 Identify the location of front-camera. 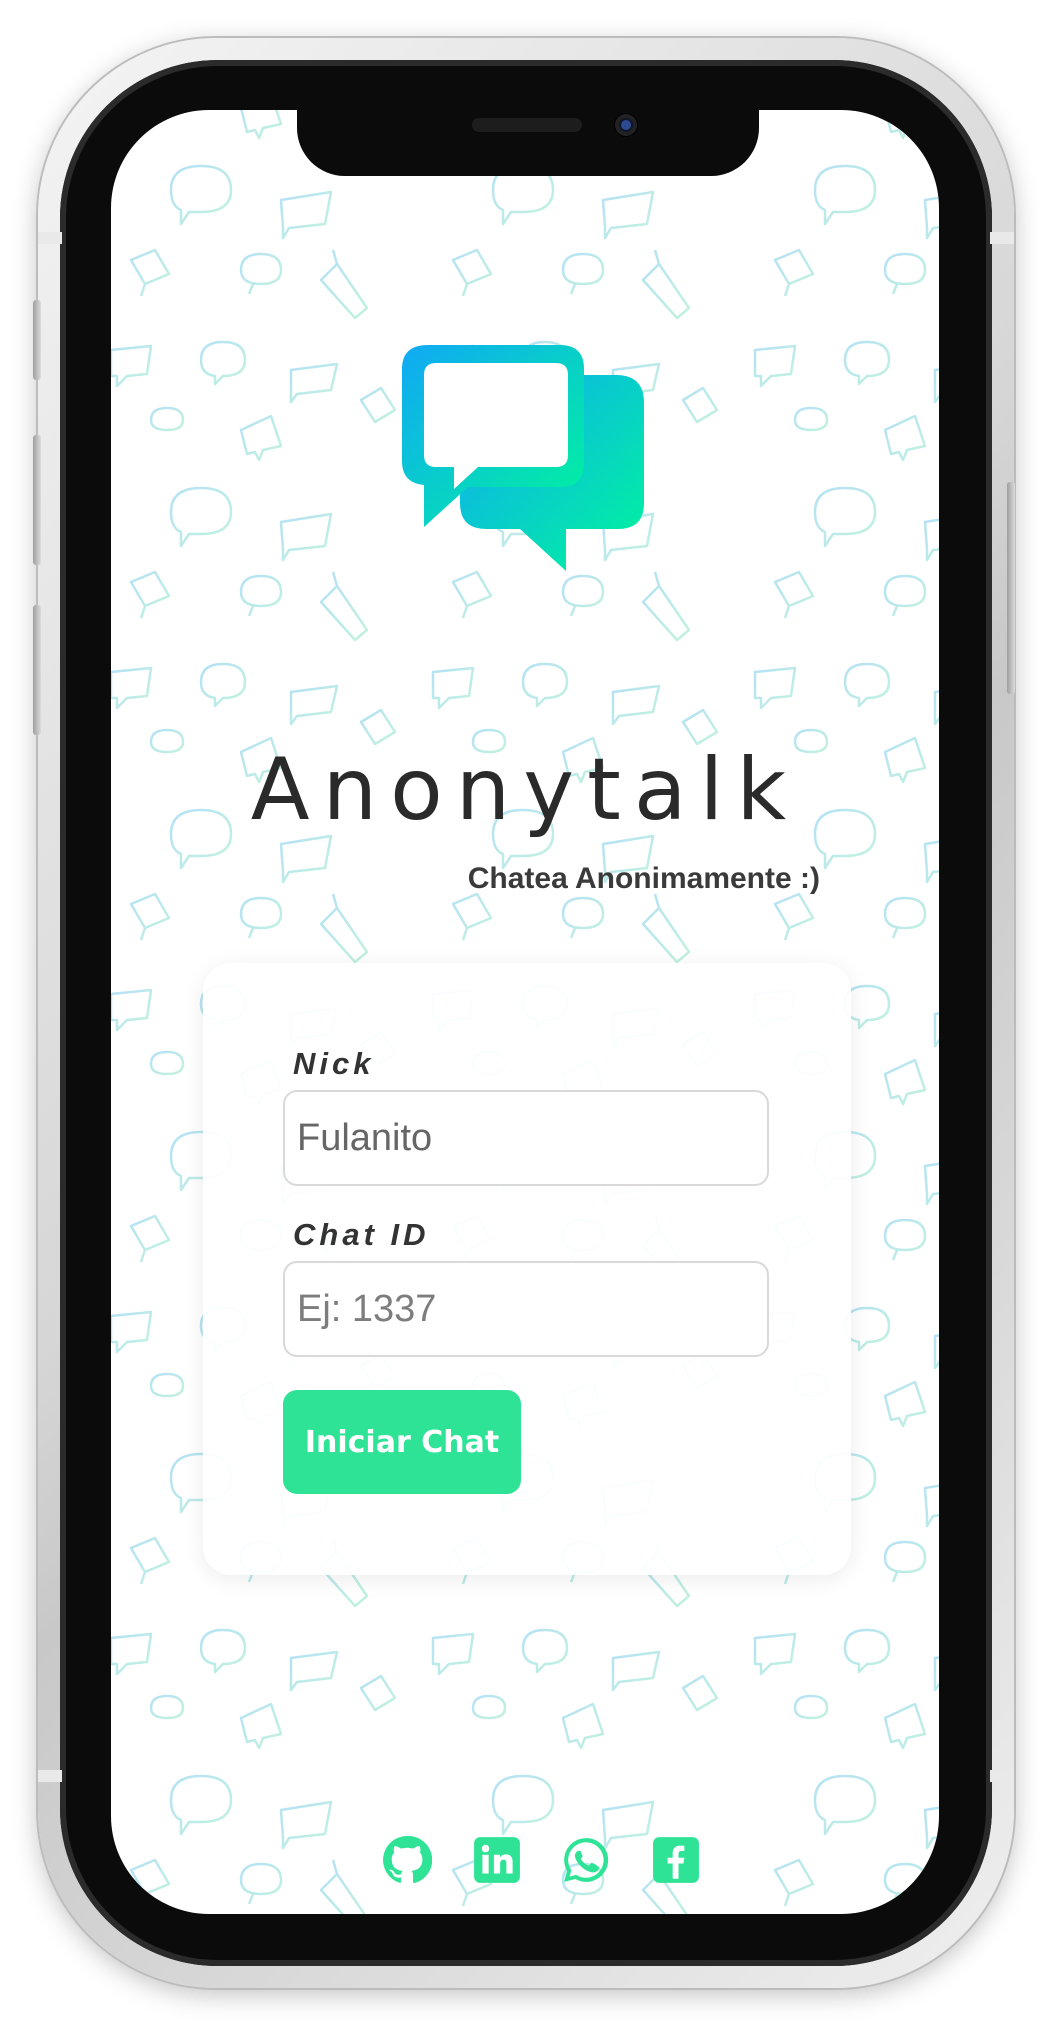
(626, 125).